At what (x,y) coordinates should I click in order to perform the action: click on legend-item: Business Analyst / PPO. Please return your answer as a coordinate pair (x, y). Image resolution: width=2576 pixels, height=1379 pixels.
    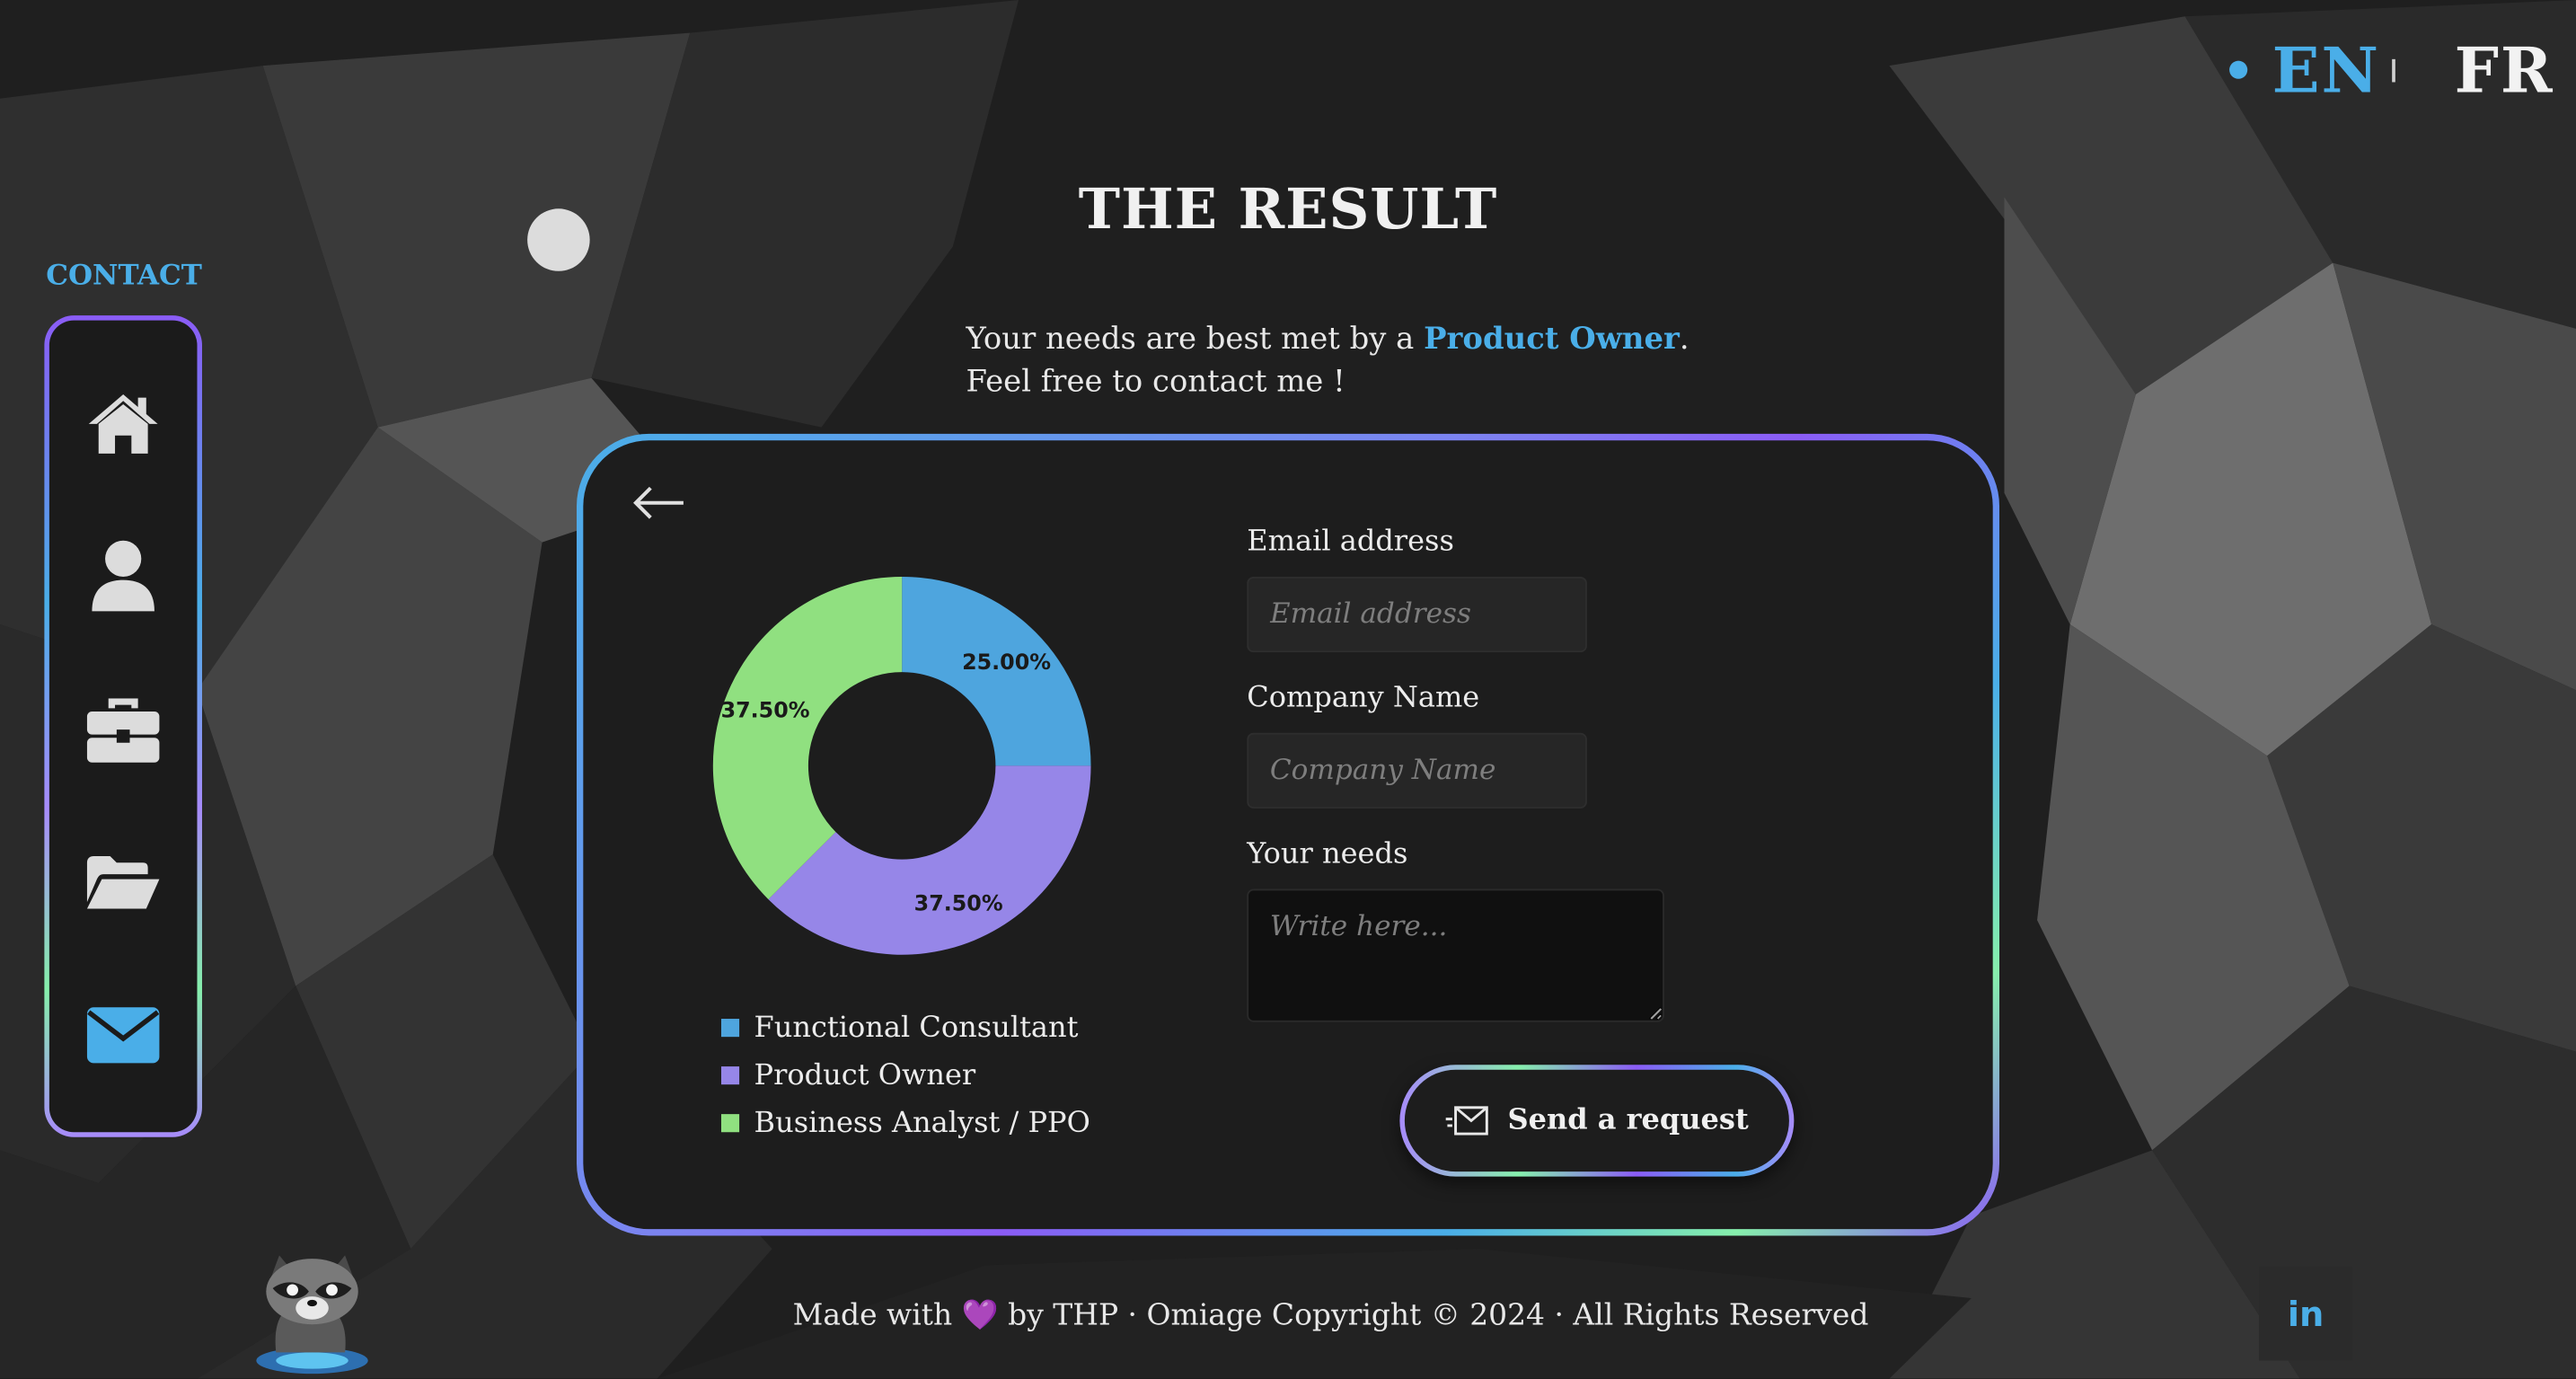
    Looking at the image, I should click on (905, 1123).